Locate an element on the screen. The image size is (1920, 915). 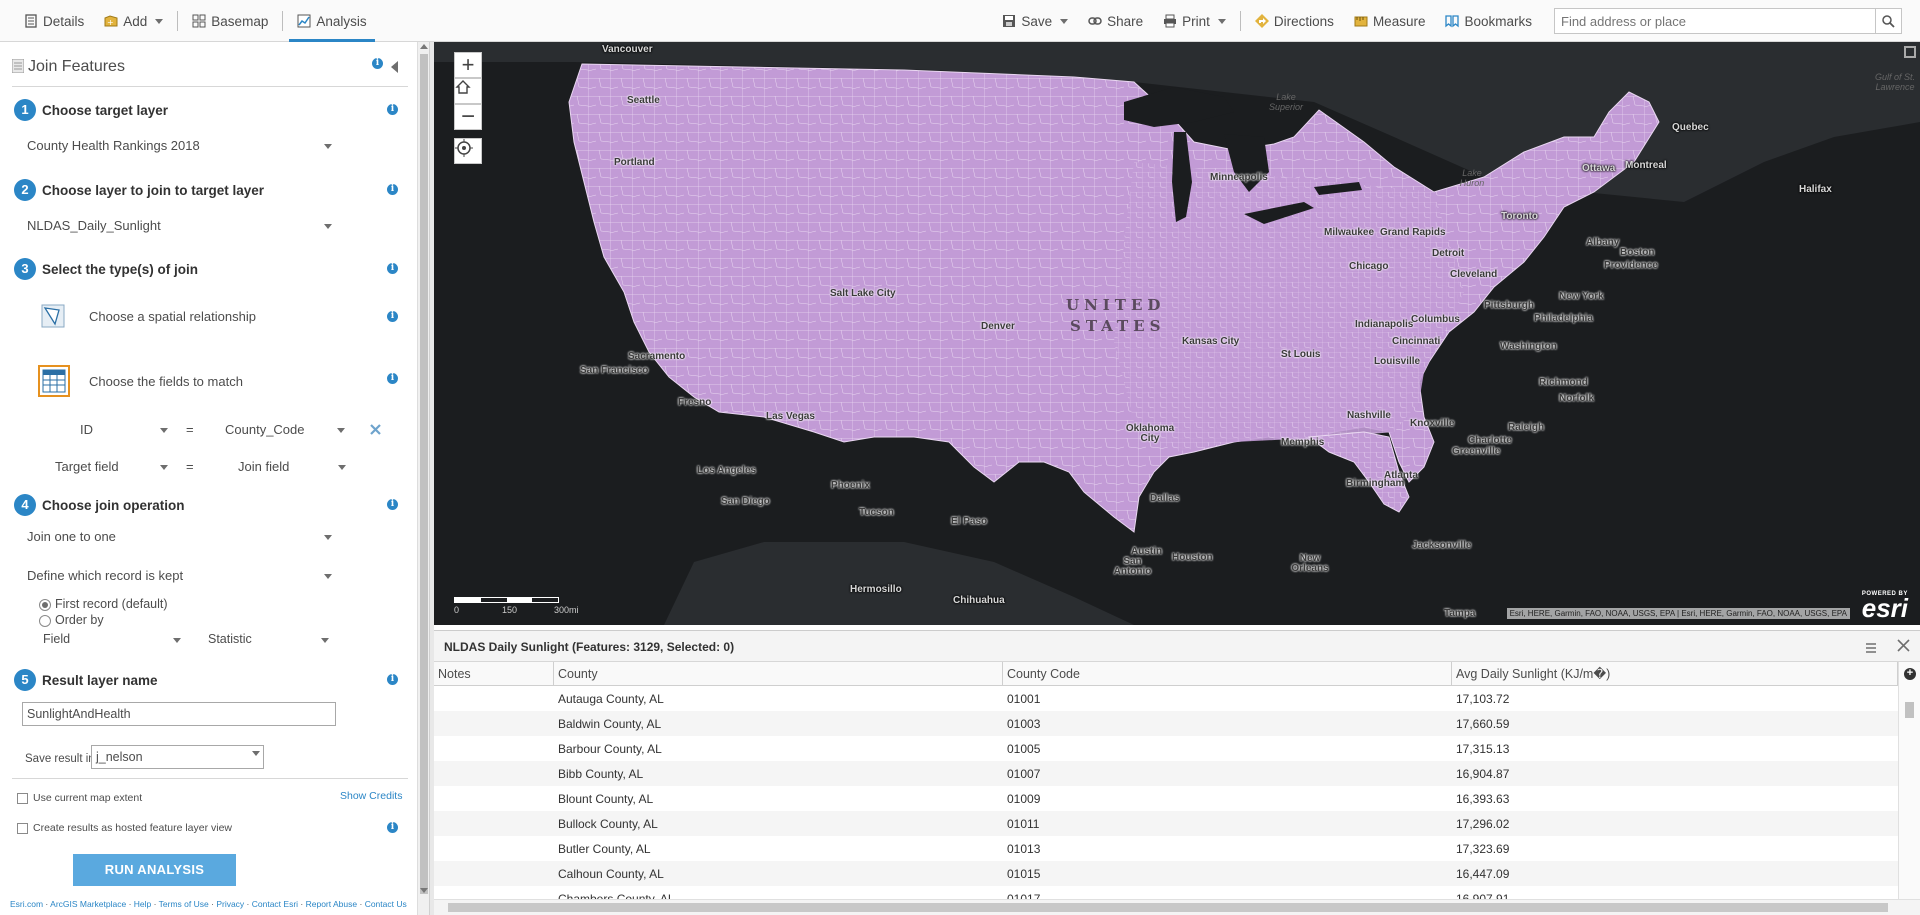
scroll-down-icon is located at coordinates (424, 890).